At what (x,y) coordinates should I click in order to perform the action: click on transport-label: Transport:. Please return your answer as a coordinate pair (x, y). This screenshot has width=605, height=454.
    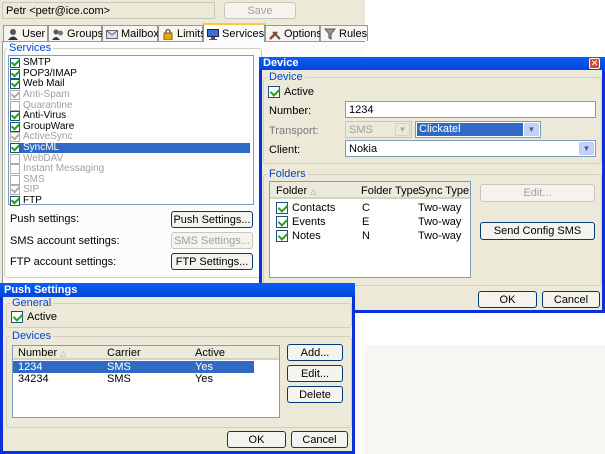
    Looking at the image, I should click on (294, 131).